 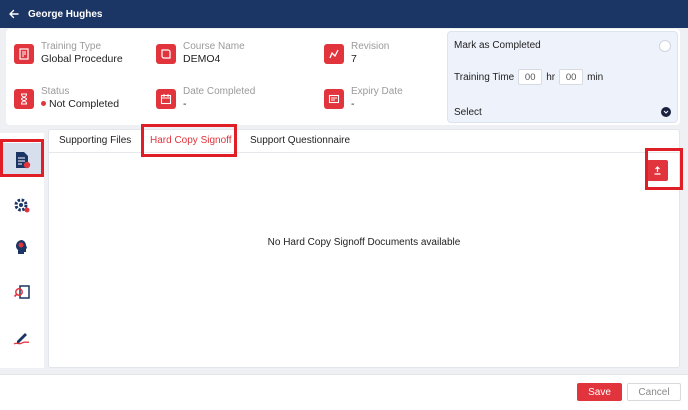 I want to click on training-type-item: Training Type Global Procedure, so click(x=68, y=53).